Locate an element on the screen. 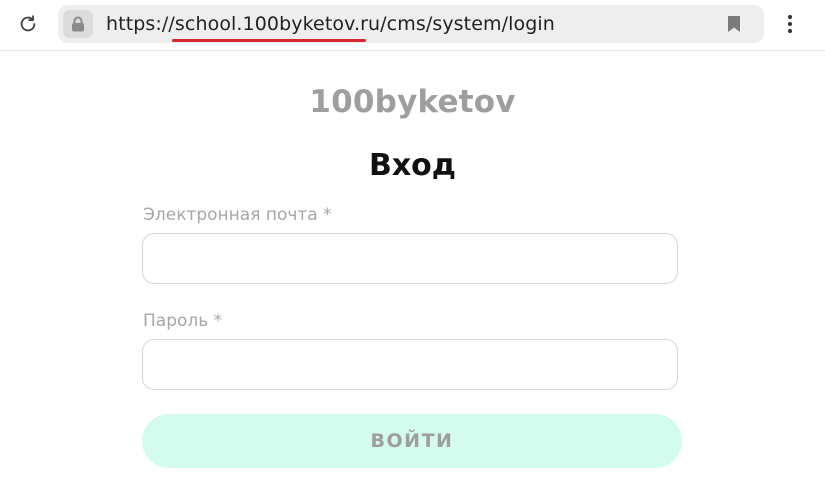 The height and width of the screenshot is (479, 825). login-button: ВОЙТИ is located at coordinates (412, 441).